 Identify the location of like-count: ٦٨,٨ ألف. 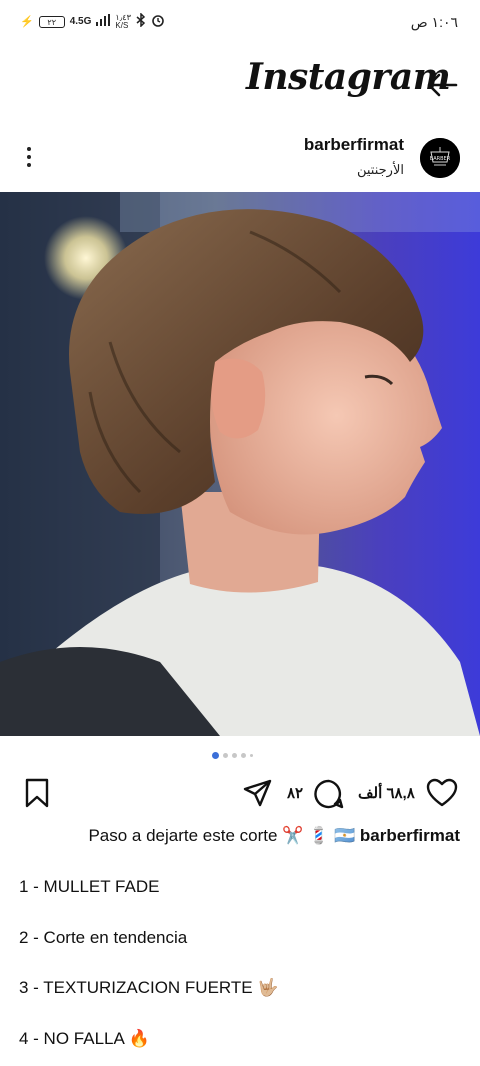
(386, 793).